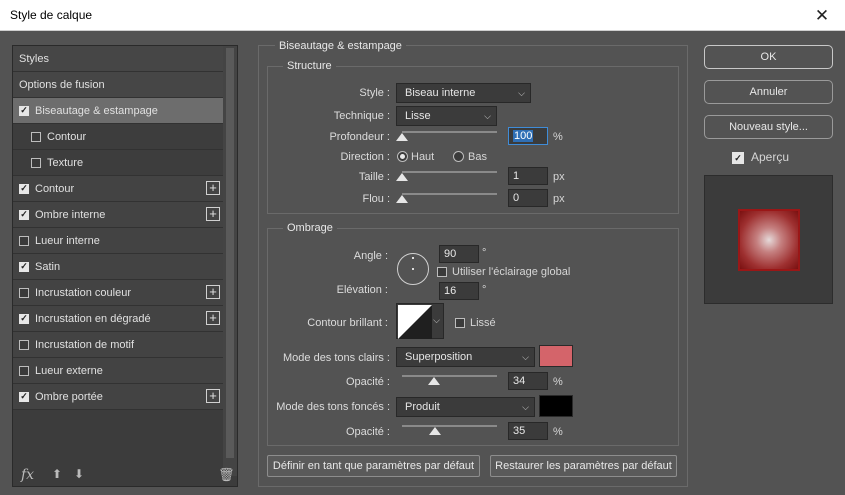 The width and height of the screenshot is (845, 495). What do you see at coordinates (374, 93) in the screenshot?
I see `style-label: Style :` at bounding box center [374, 93].